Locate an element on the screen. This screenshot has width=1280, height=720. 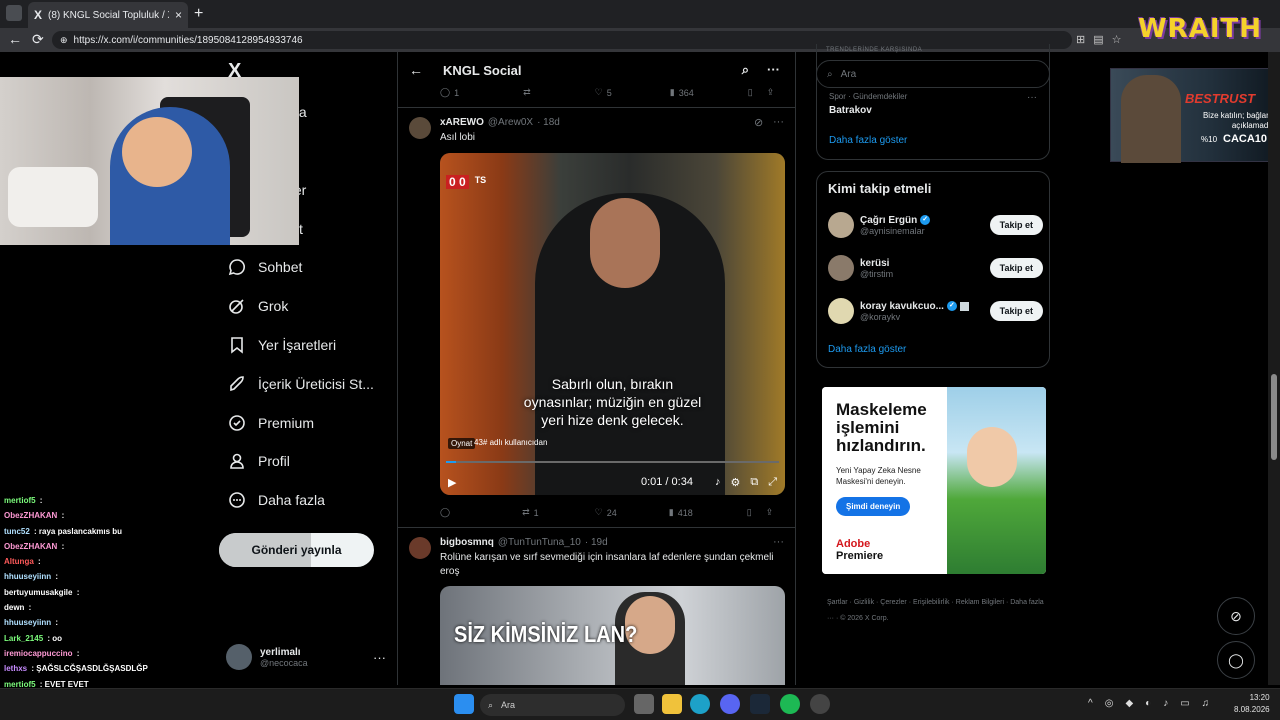
trend-name: Batrakov is located at coordinates (850, 110).